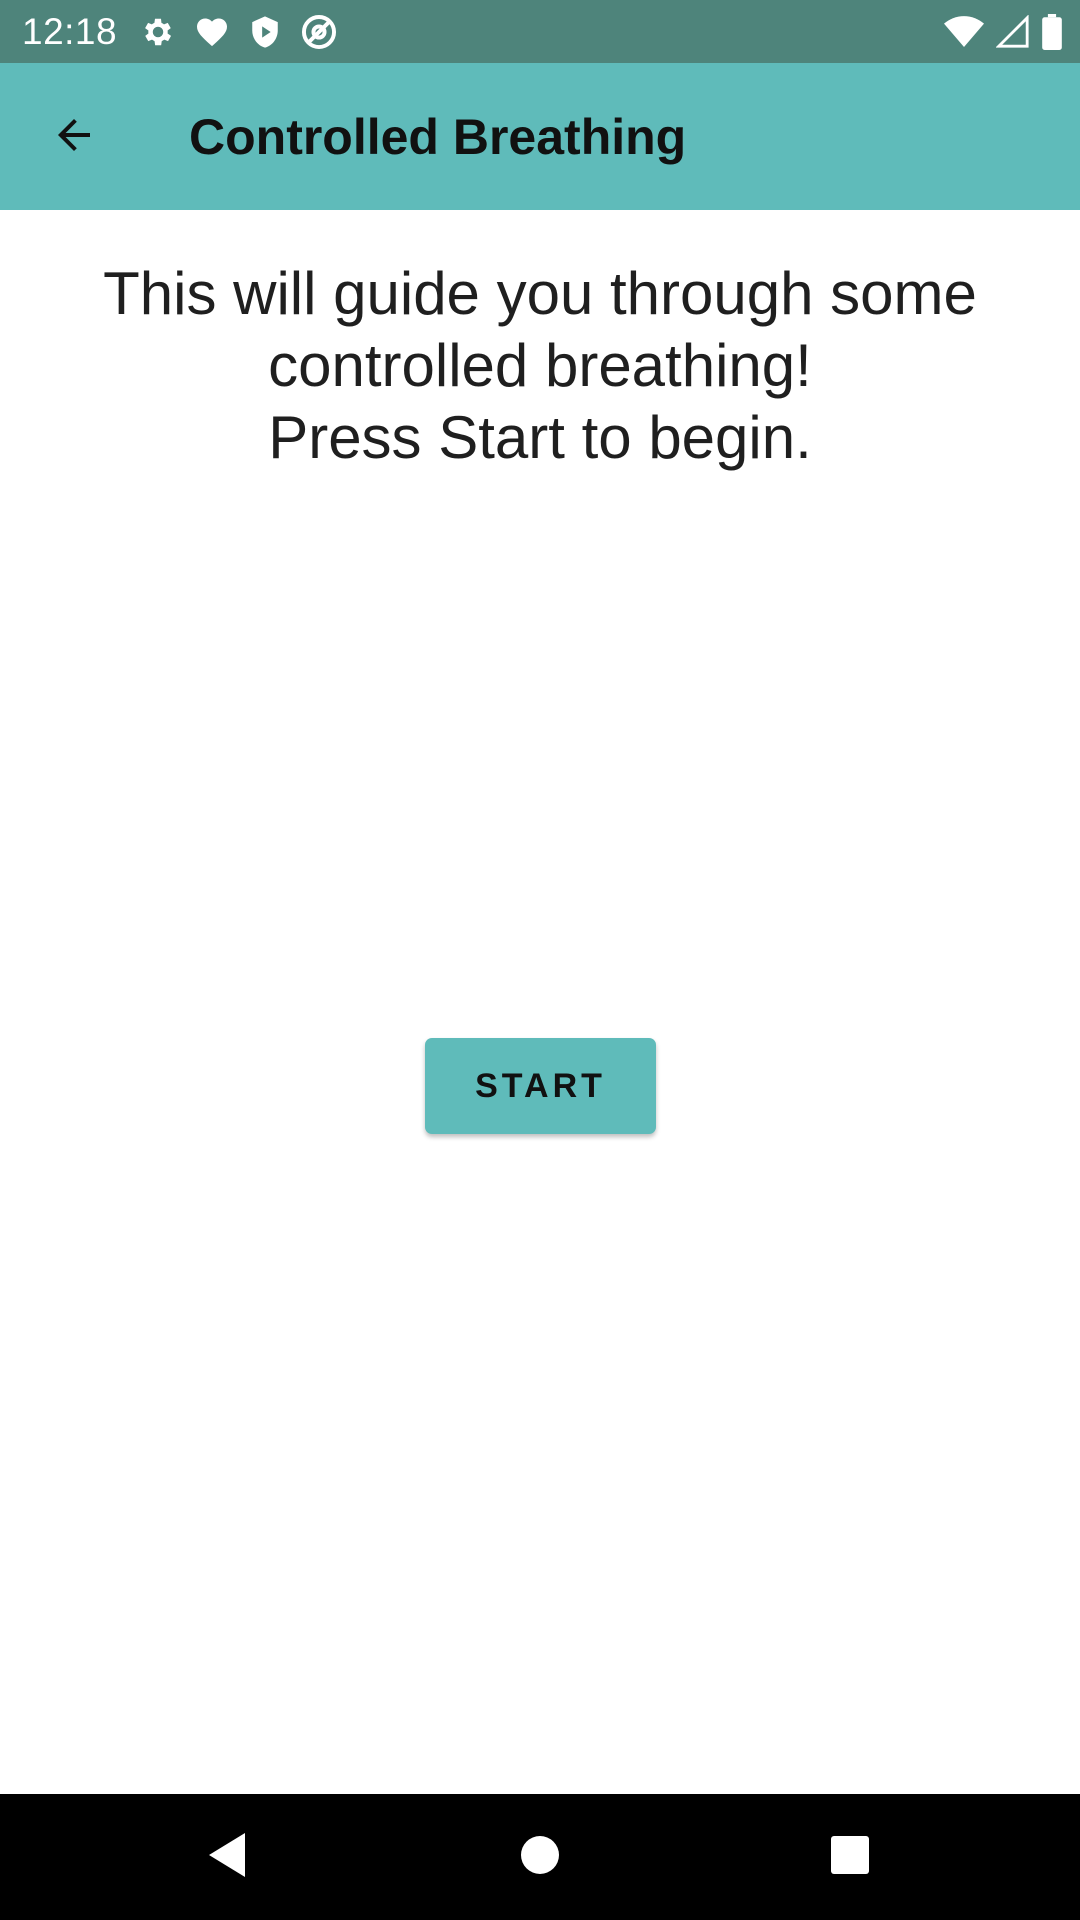 The image size is (1080, 1920). I want to click on at-sign-icon, so click(319, 32).